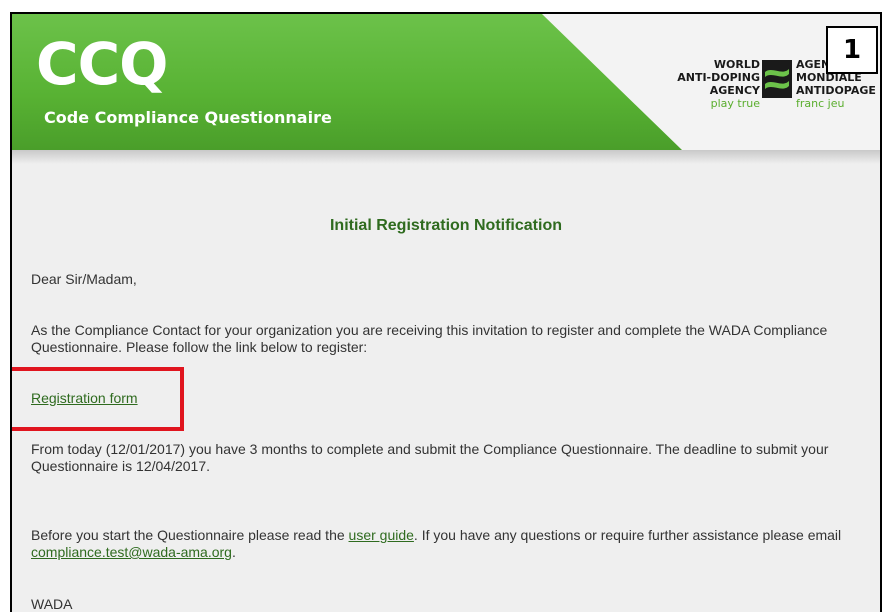 Image resolution: width=884 pixels, height=612 pixels. Describe the element at coordinates (445, 225) in the screenshot. I see `notification-title: Initial Registration Notification` at that location.